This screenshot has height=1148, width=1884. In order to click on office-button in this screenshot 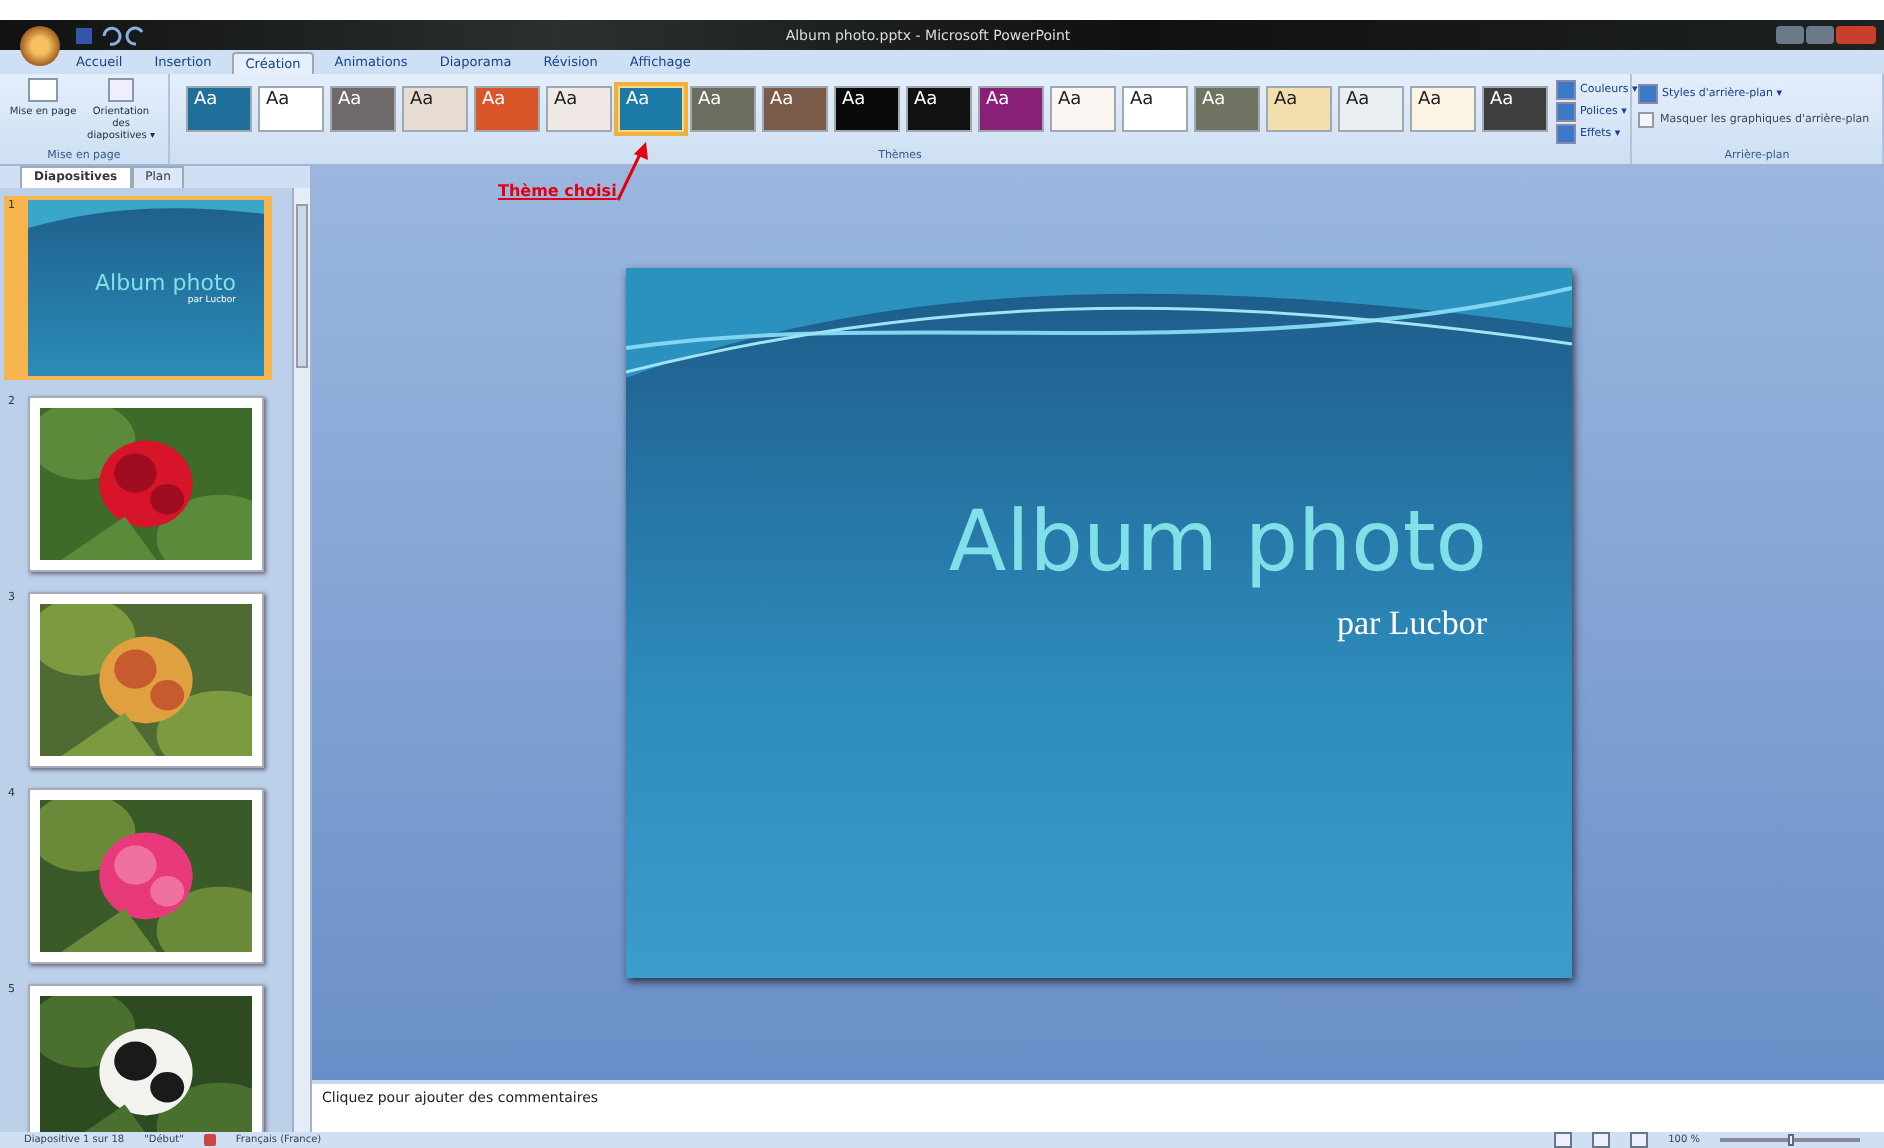, I will do `click(40, 45)`.